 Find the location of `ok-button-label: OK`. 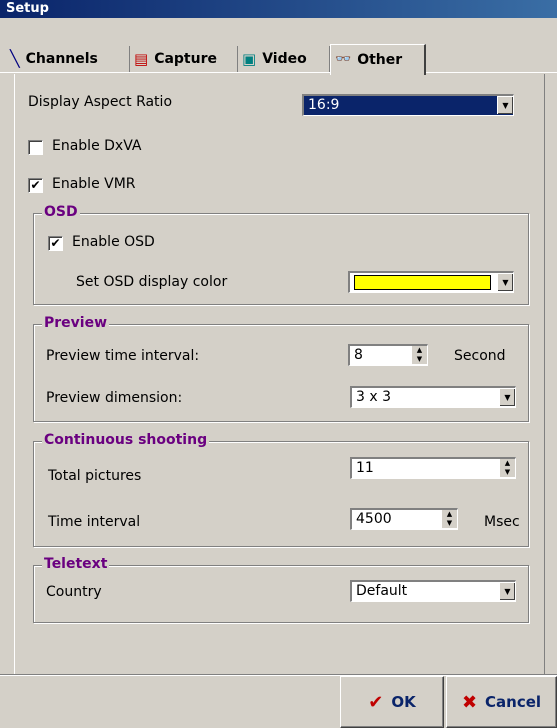

ok-button-label: OK is located at coordinates (403, 702).